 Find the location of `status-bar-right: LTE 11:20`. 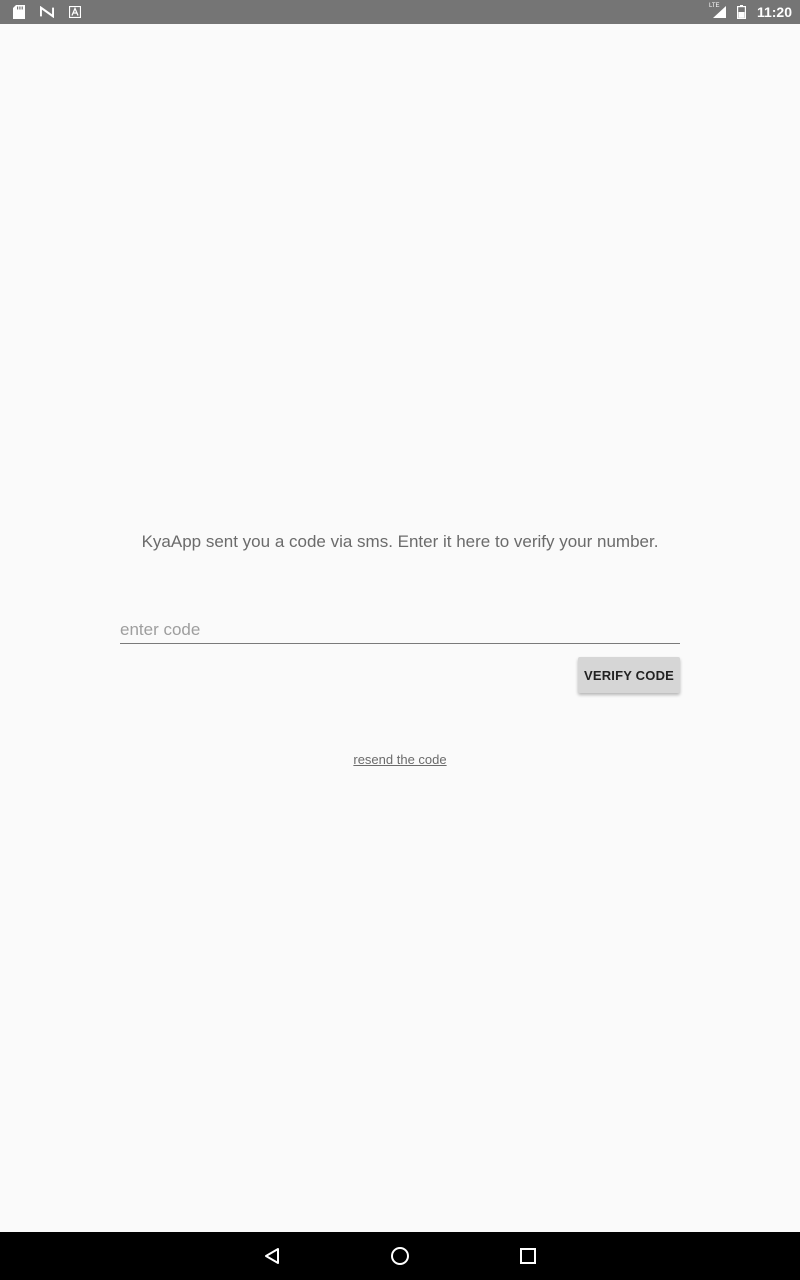

status-bar-right: LTE 11:20 is located at coordinates (750, 11).